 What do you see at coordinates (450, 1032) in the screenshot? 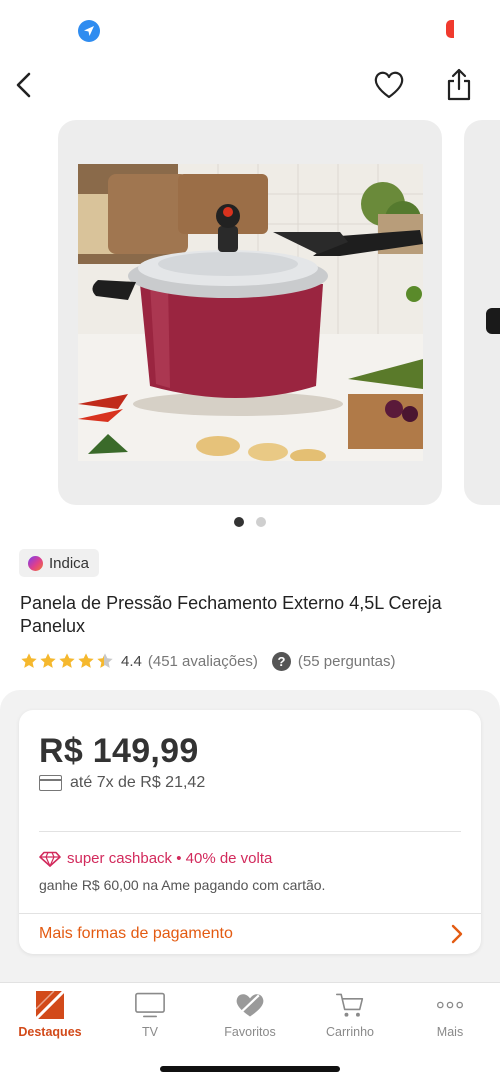
I see `tab-label: Mais` at bounding box center [450, 1032].